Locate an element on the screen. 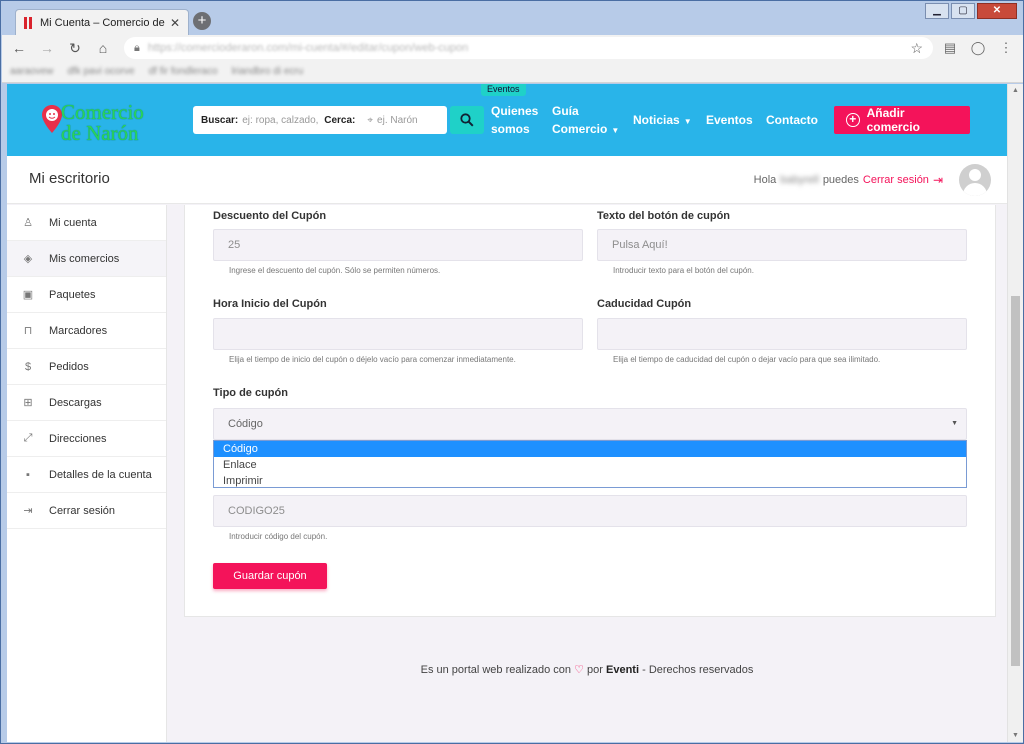  coupon-code-field: CODIGO25 is located at coordinates (590, 511).